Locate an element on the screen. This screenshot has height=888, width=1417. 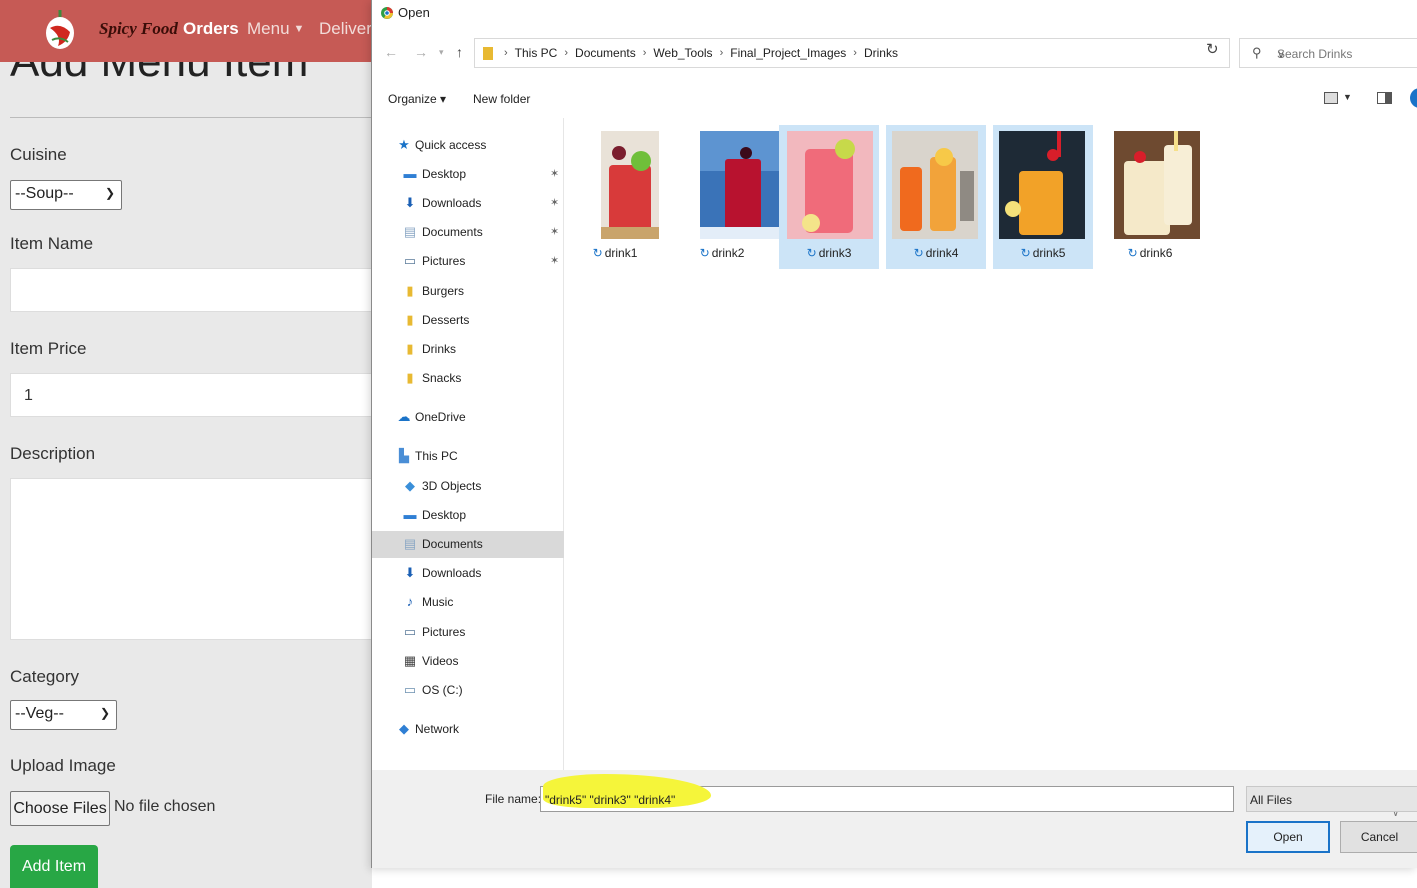
nav-item-drinks: ▮ Drinks is located at coordinates (468, 349).